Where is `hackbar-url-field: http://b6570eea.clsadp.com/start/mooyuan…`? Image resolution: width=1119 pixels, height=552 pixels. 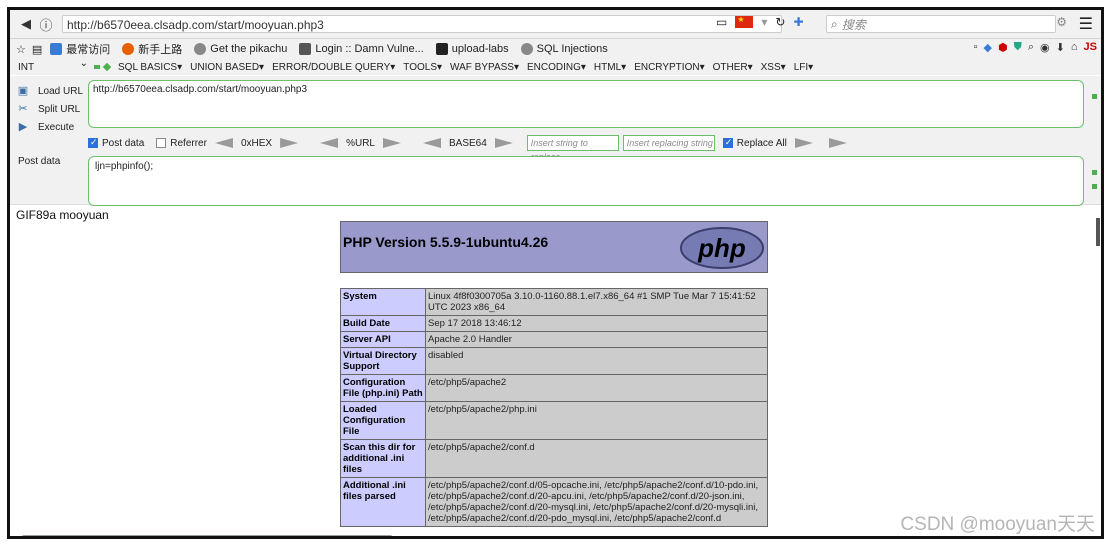
hackbar-url-field: http://b6570eea.clsadp.com/start/mooyuan… is located at coordinates (586, 104).